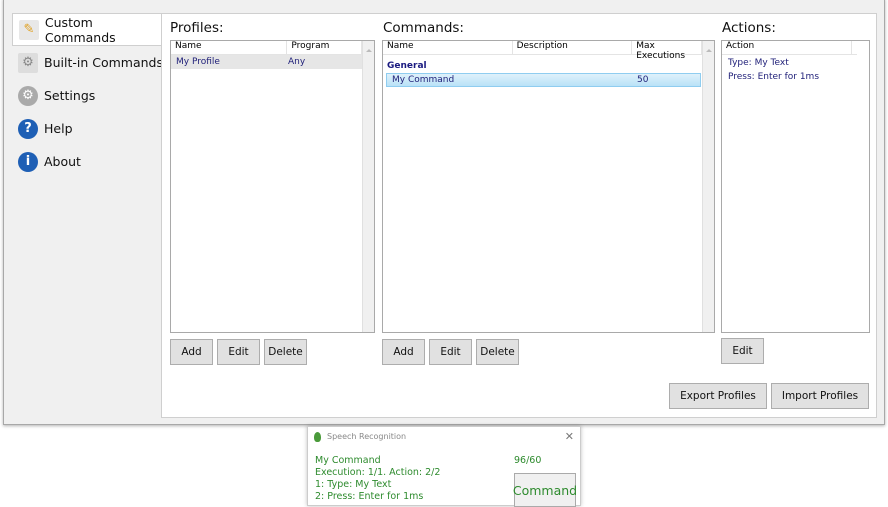  Describe the element at coordinates (266, 62) in the screenshot. I see `table-row: My Profile Any` at that location.